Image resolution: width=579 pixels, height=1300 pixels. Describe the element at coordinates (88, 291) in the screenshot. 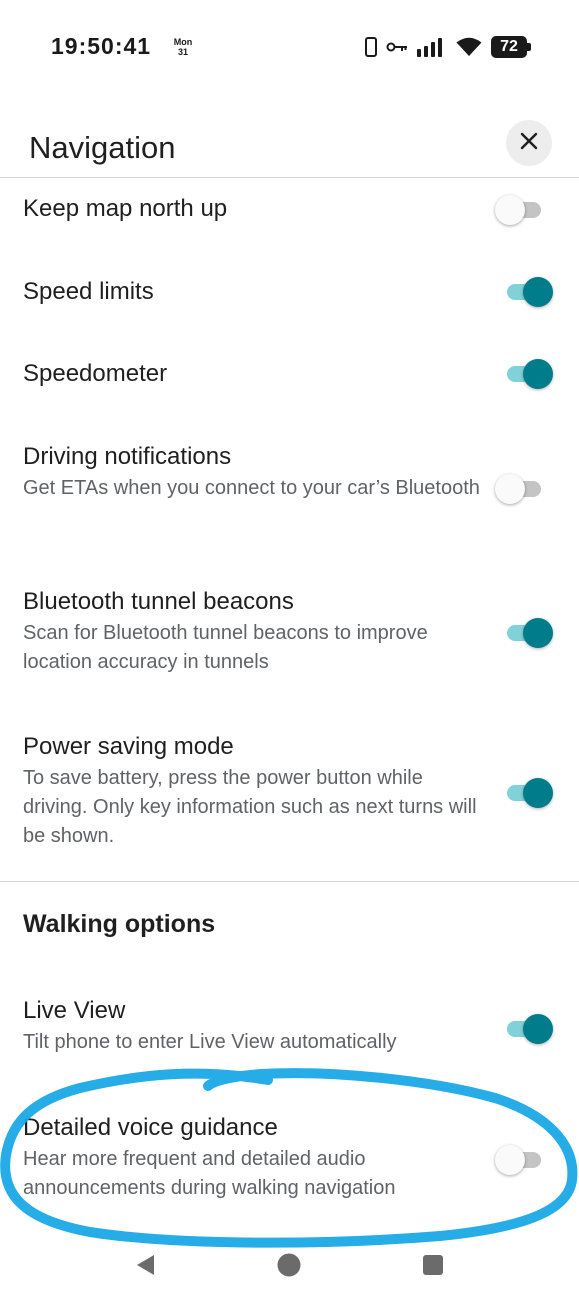

I see `setting-label: Speed limits` at that location.